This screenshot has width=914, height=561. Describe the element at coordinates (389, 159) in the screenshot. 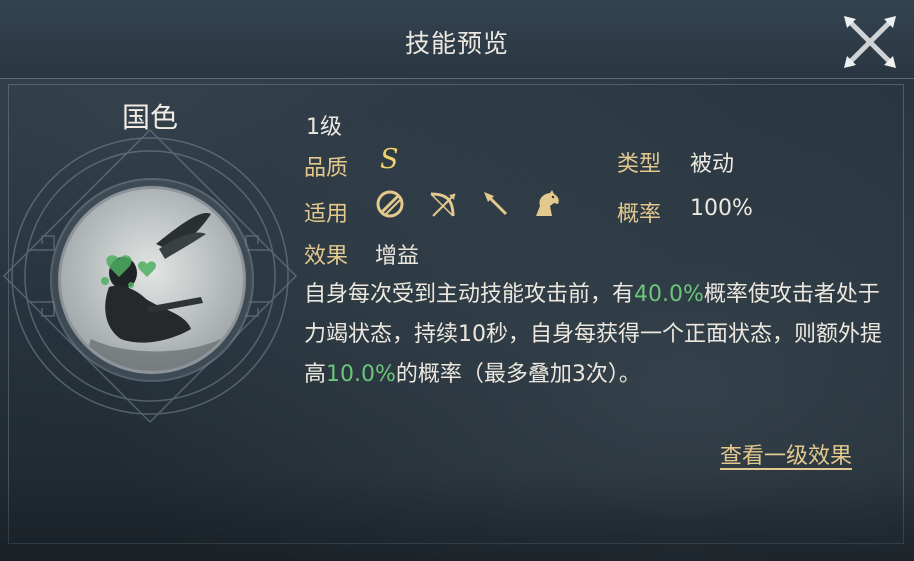

I see `quality-grade: S` at that location.